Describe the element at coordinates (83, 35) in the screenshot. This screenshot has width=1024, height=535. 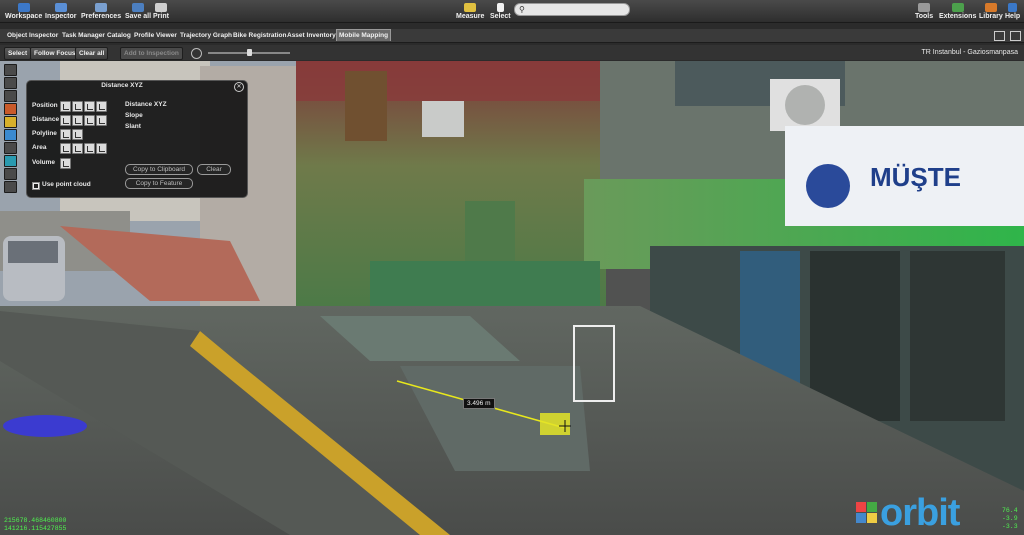
I see `tab-task-manager: Task Manager` at that location.